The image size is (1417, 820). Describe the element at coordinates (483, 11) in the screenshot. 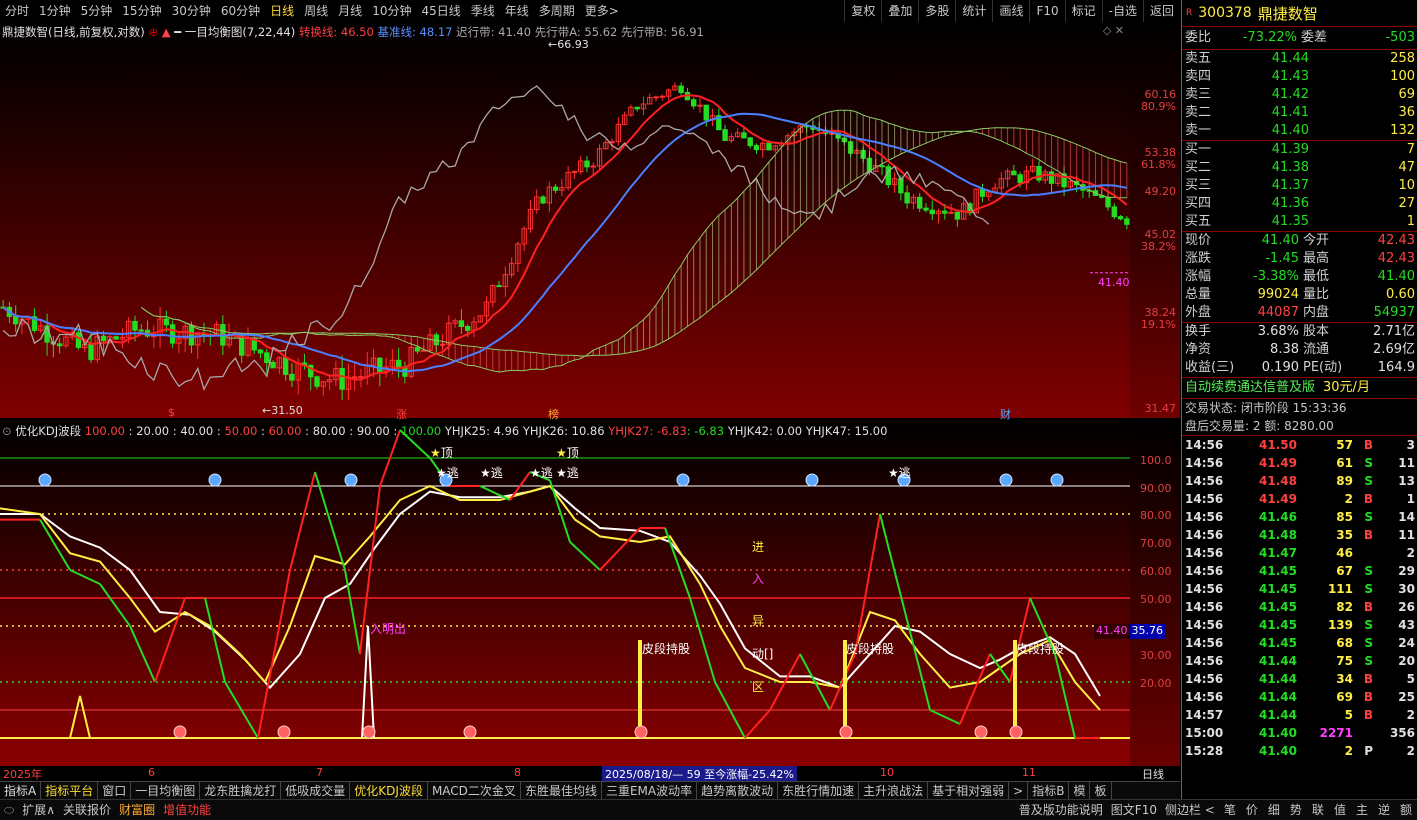

I see `period-tab: 季线` at that location.